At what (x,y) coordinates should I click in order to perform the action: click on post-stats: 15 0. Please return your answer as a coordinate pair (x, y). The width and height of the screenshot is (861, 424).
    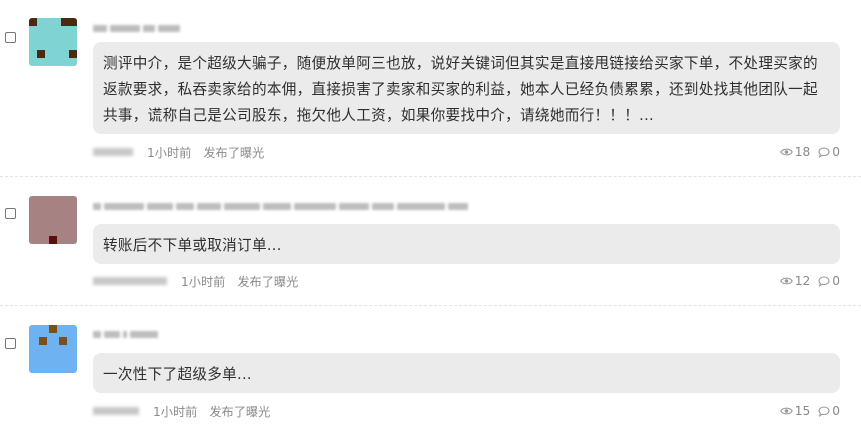
    Looking at the image, I should click on (809, 411).